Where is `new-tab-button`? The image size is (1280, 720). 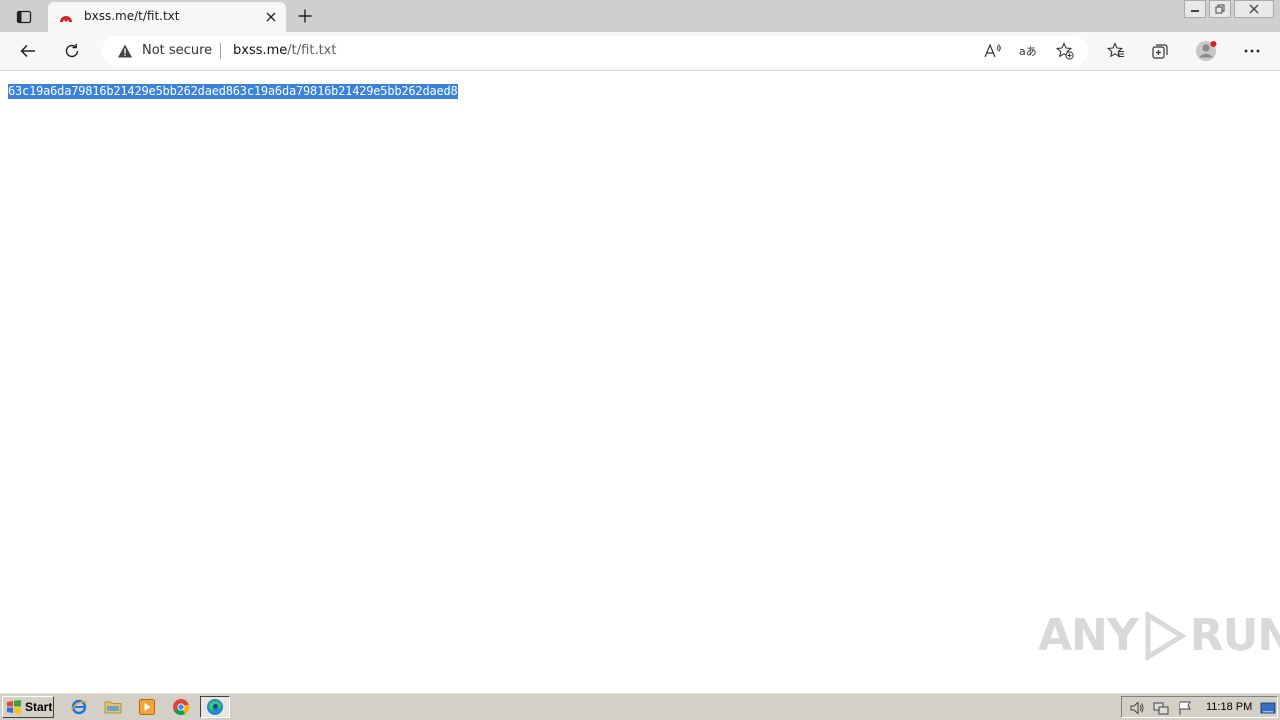
new-tab-button is located at coordinates (305, 16).